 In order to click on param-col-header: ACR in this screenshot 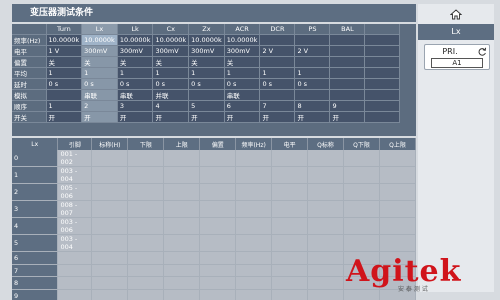, I will do `click(242, 29)`.